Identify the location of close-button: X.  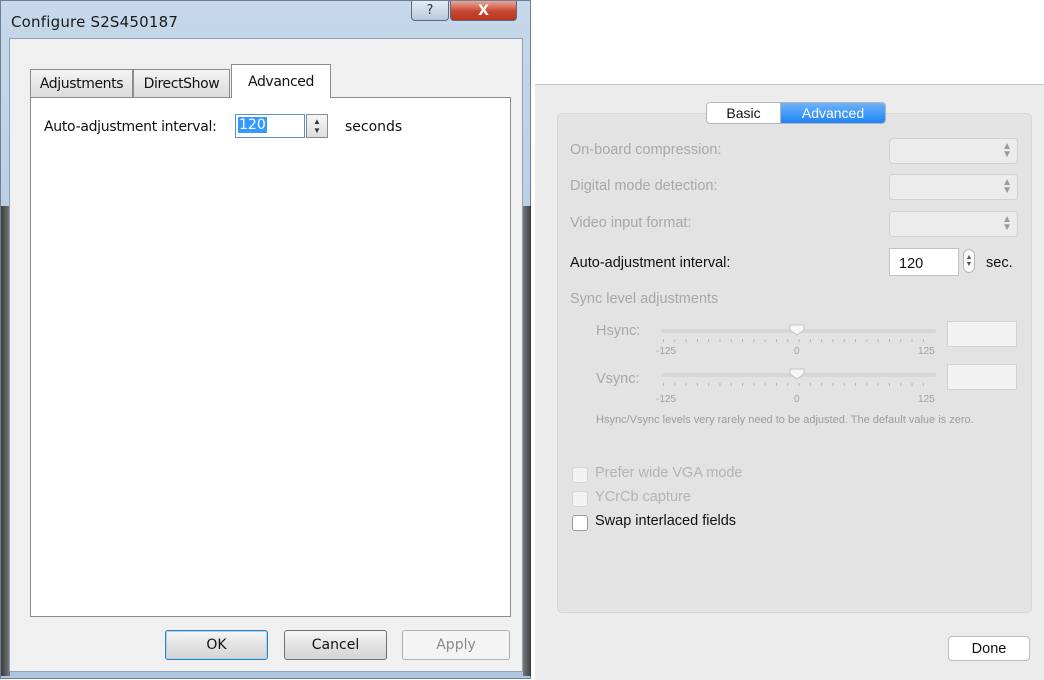
(483, 11).